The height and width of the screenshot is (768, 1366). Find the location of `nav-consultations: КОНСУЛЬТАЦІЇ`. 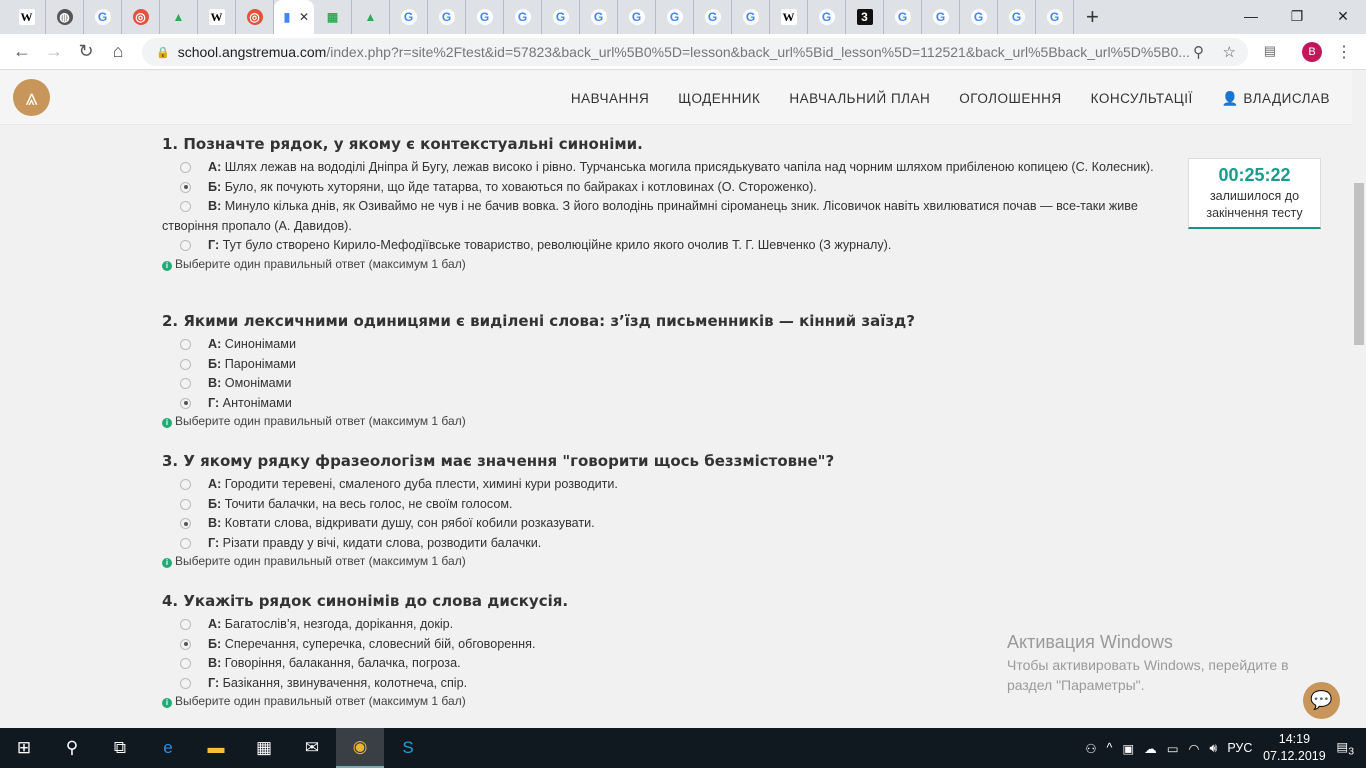

nav-consultations: КОНСУЛЬТАЦІЇ is located at coordinates (1142, 99).